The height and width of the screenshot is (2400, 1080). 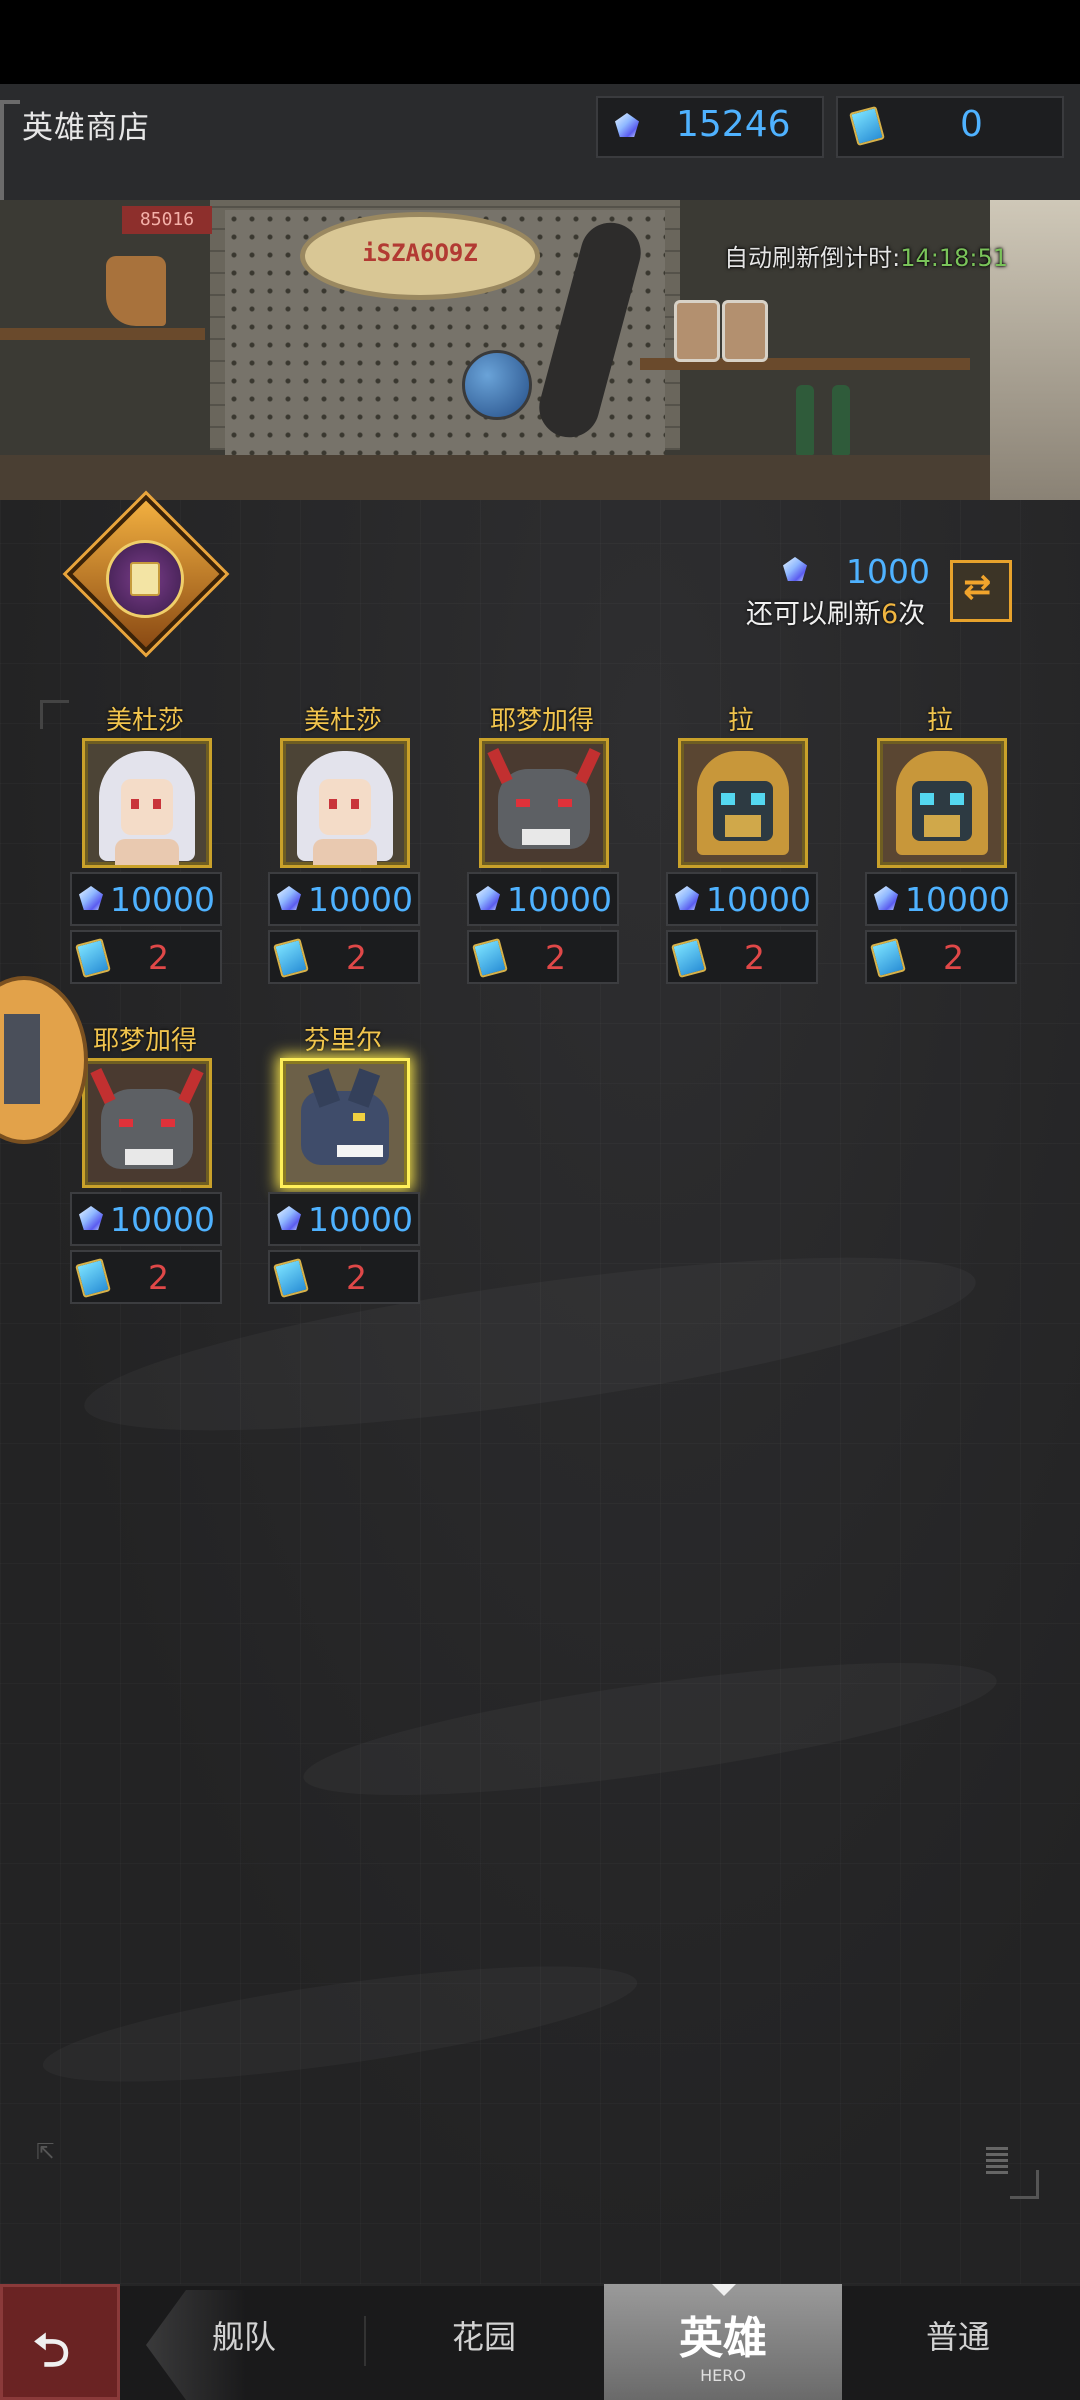 I want to click on refresh-remaining-prefix: 还可以刷新, so click(x=813, y=614).